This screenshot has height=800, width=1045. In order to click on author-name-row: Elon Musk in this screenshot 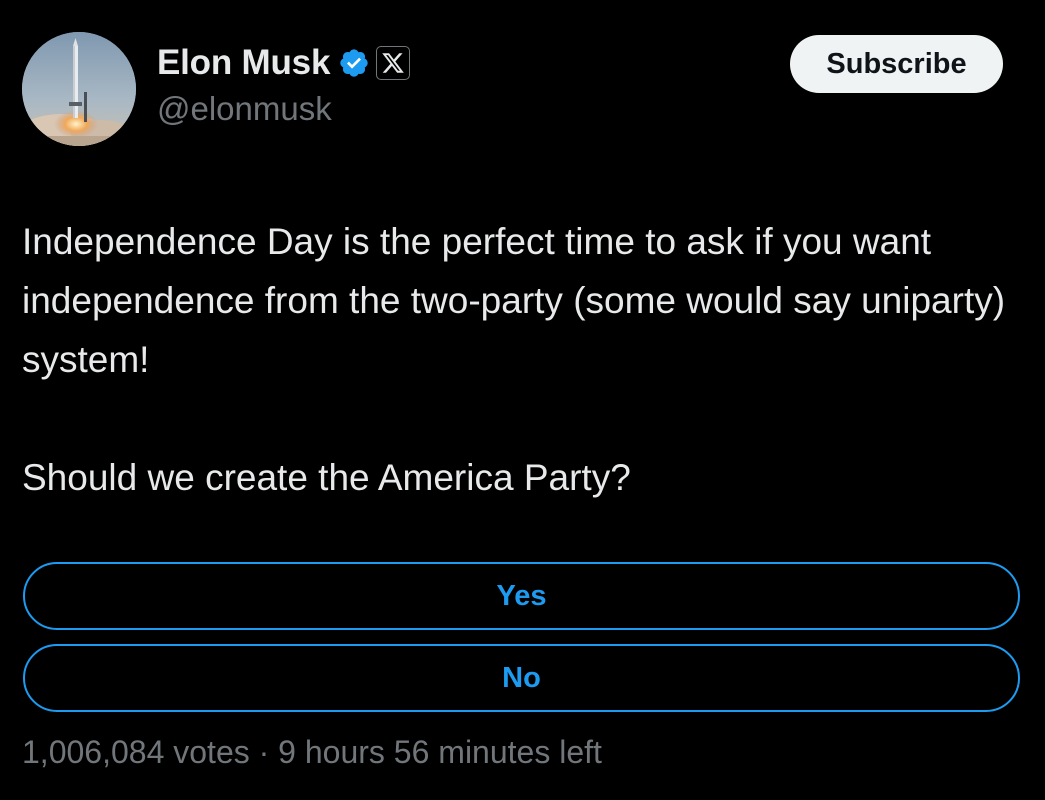, I will do `click(284, 63)`.